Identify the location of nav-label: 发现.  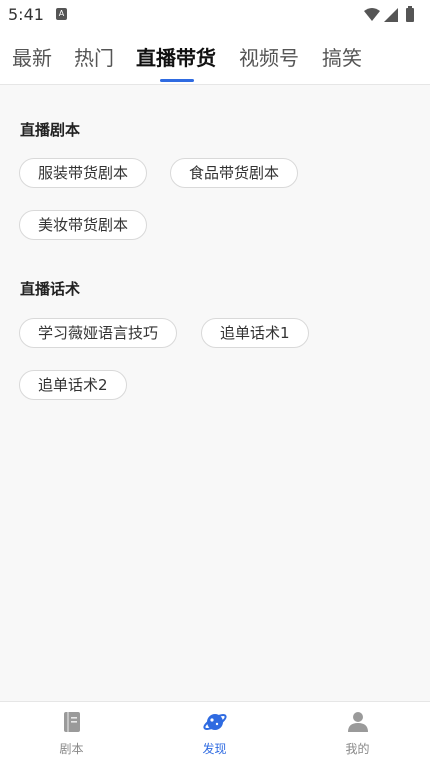
(214, 749).